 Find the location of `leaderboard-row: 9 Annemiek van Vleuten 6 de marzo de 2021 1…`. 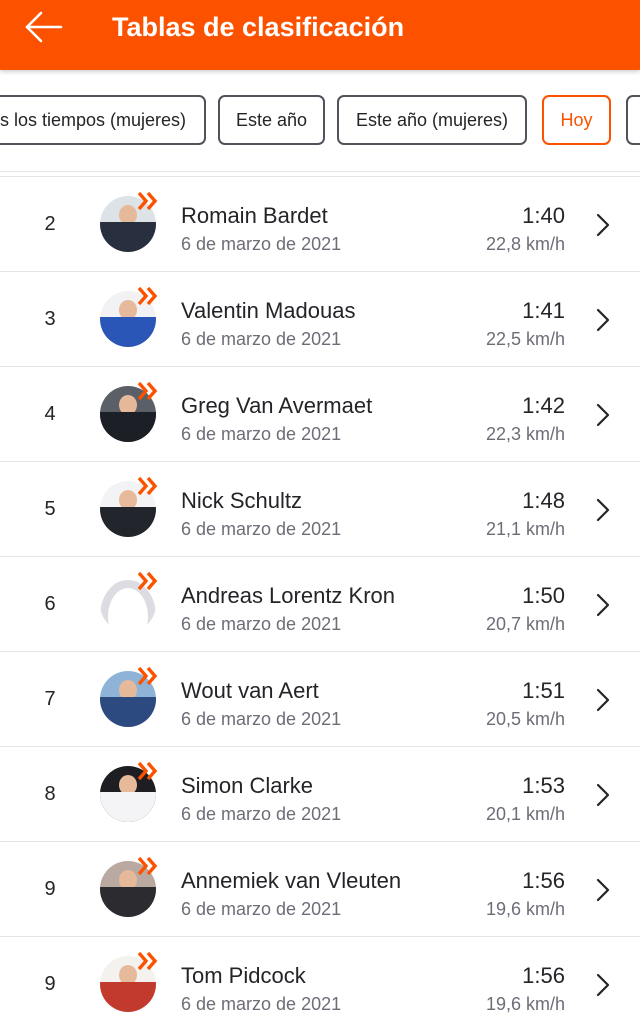

leaderboard-row: 9 Annemiek van Vleuten 6 de marzo de 2021 1… is located at coordinates (320, 889).